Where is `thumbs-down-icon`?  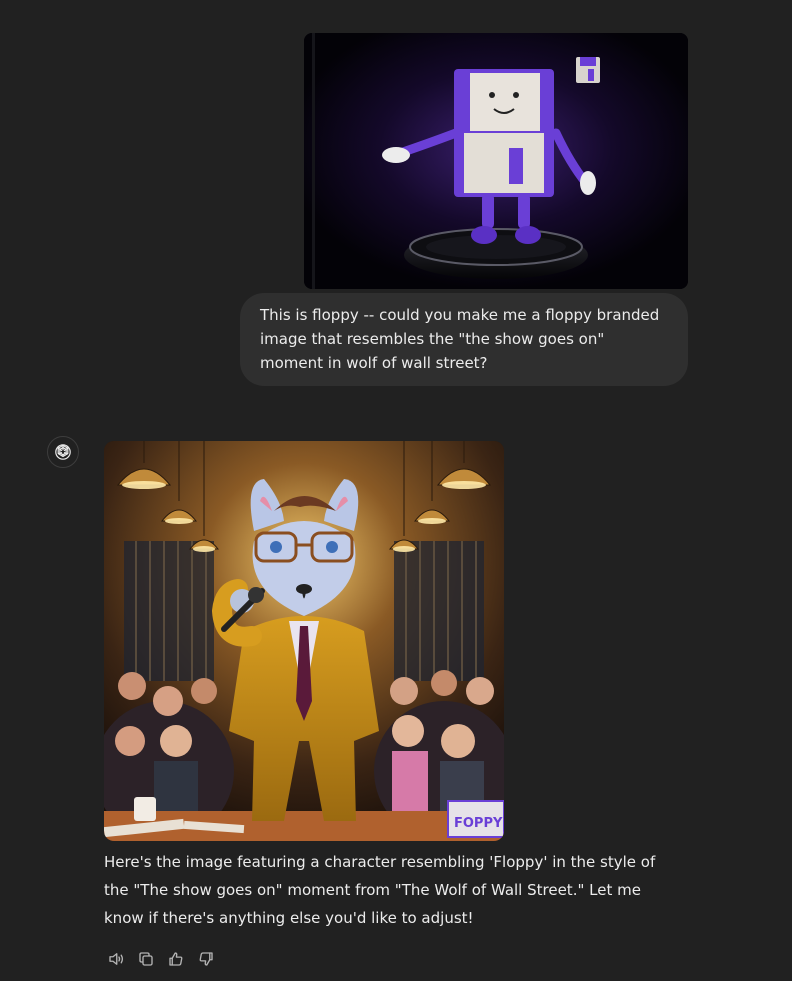
thumbs-down-icon is located at coordinates (206, 959).